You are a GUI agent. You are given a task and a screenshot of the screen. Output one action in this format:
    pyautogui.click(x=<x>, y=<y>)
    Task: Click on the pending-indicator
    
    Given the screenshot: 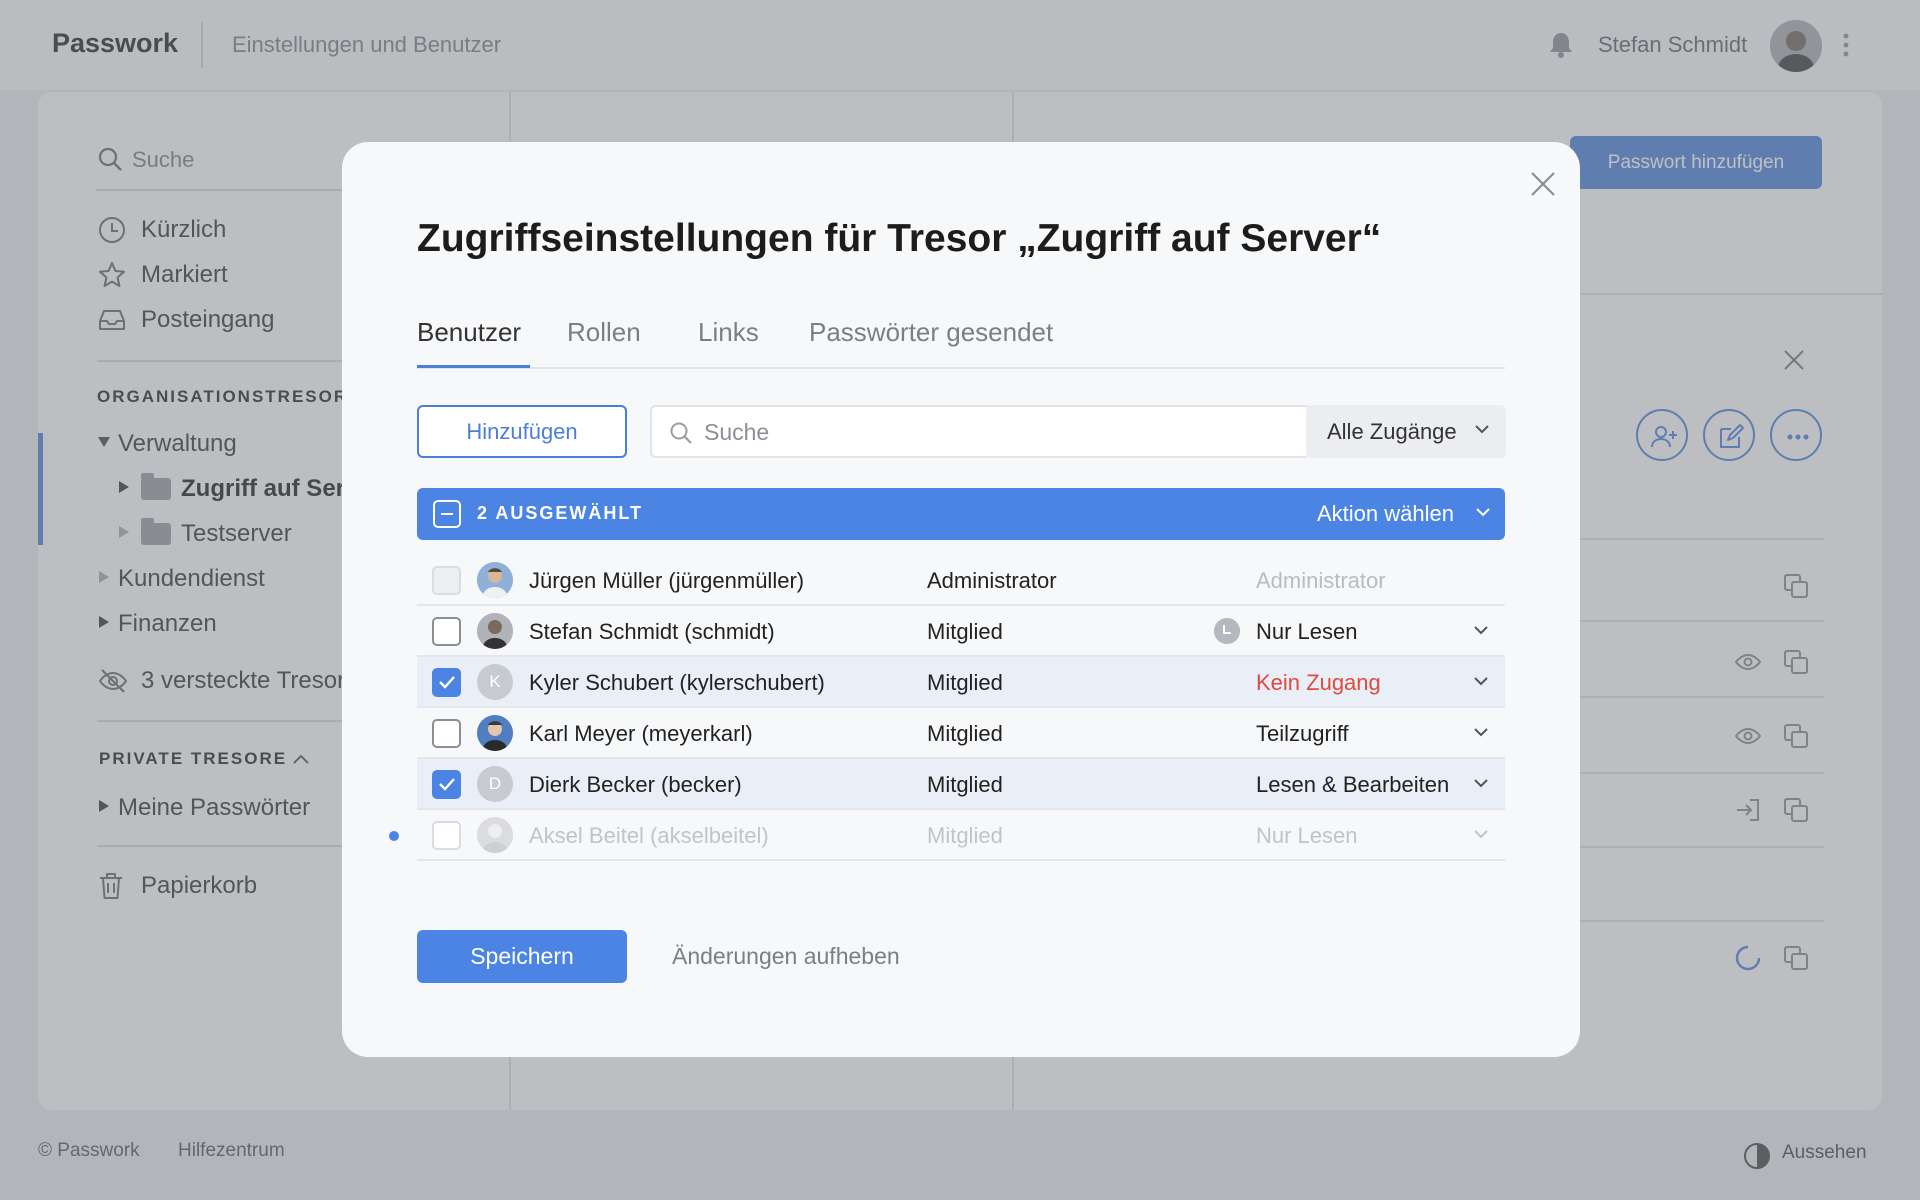 What is the action you would take?
    pyautogui.click(x=394, y=836)
    